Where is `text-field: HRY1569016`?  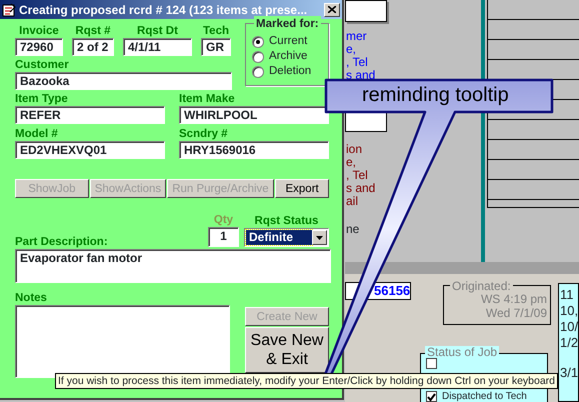 text-field: HRY1569016 is located at coordinates (254, 150).